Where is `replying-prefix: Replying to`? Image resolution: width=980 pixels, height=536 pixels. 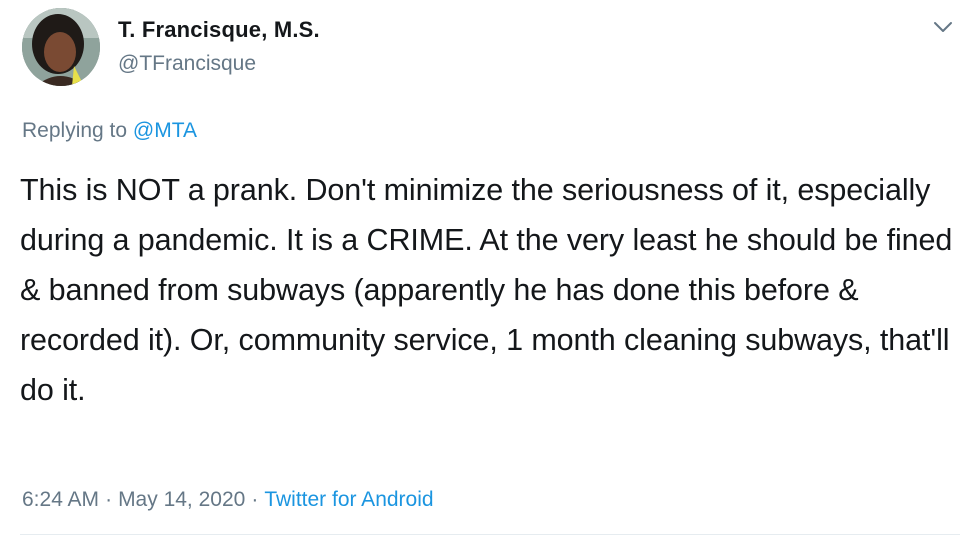 replying-prefix: Replying to is located at coordinates (75, 130).